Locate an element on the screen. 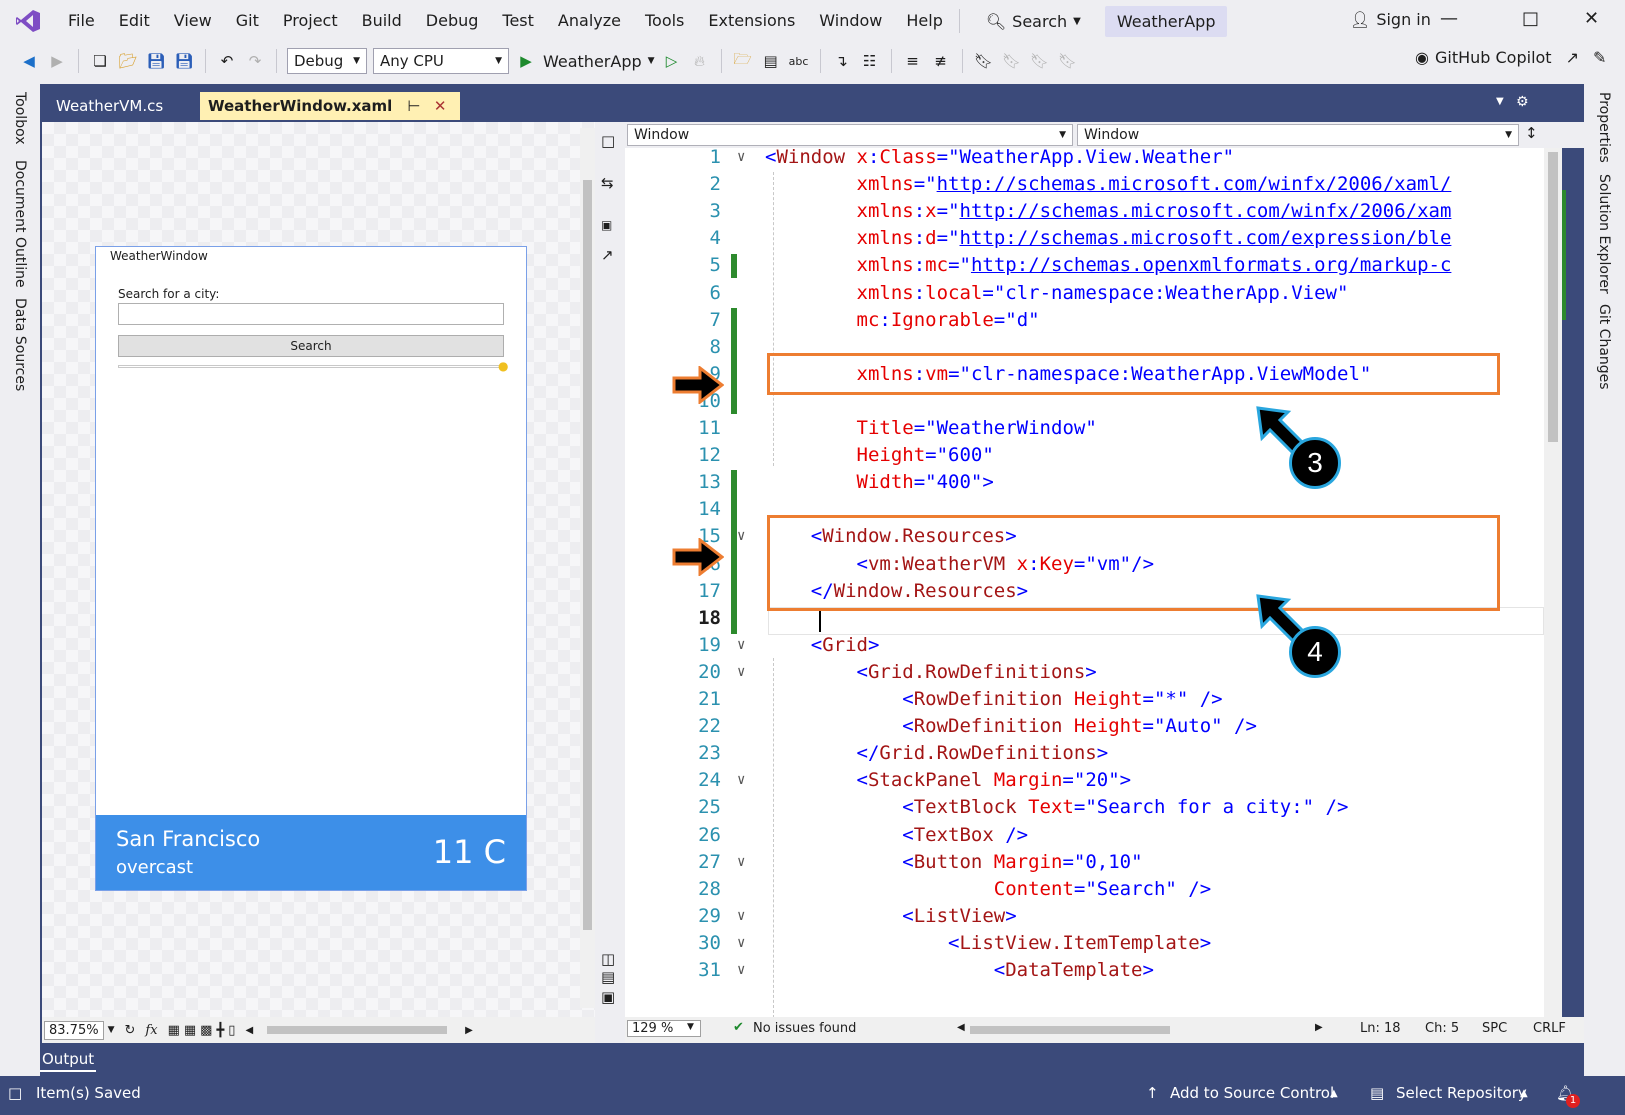  code-line: 28 Content="Search" /> is located at coordinates (1084, 889).